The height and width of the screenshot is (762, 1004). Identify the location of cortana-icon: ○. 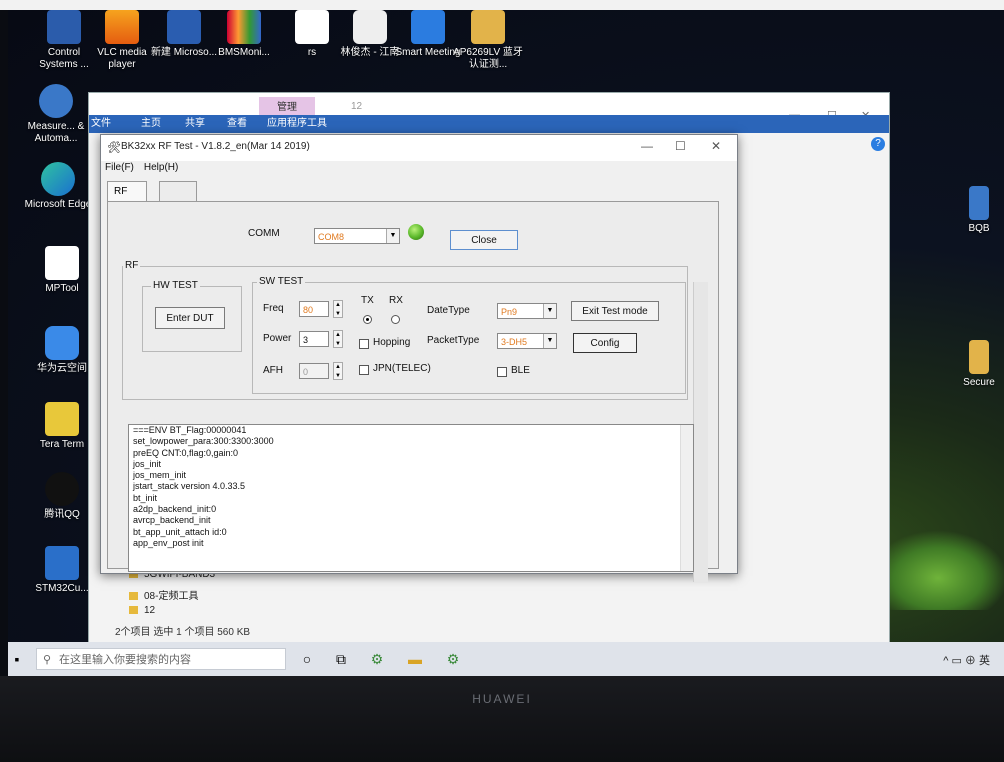
(307, 659).